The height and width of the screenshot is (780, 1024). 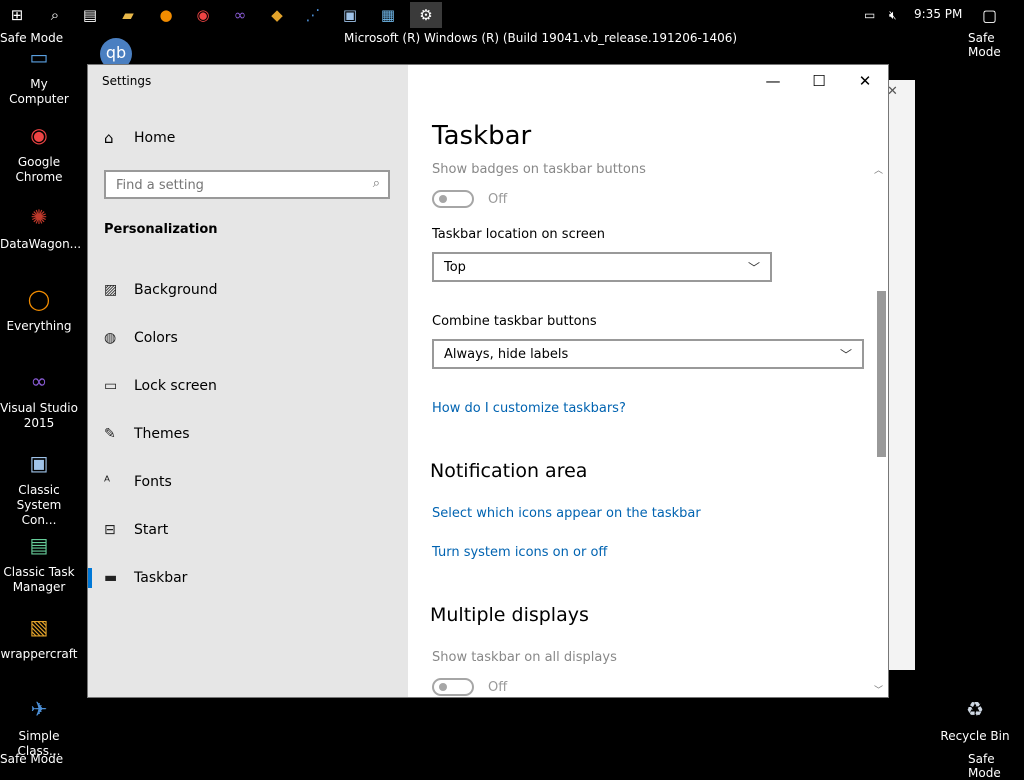 What do you see at coordinates (111, 578) in the screenshot?
I see `taskbar-icon: ▬` at bounding box center [111, 578].